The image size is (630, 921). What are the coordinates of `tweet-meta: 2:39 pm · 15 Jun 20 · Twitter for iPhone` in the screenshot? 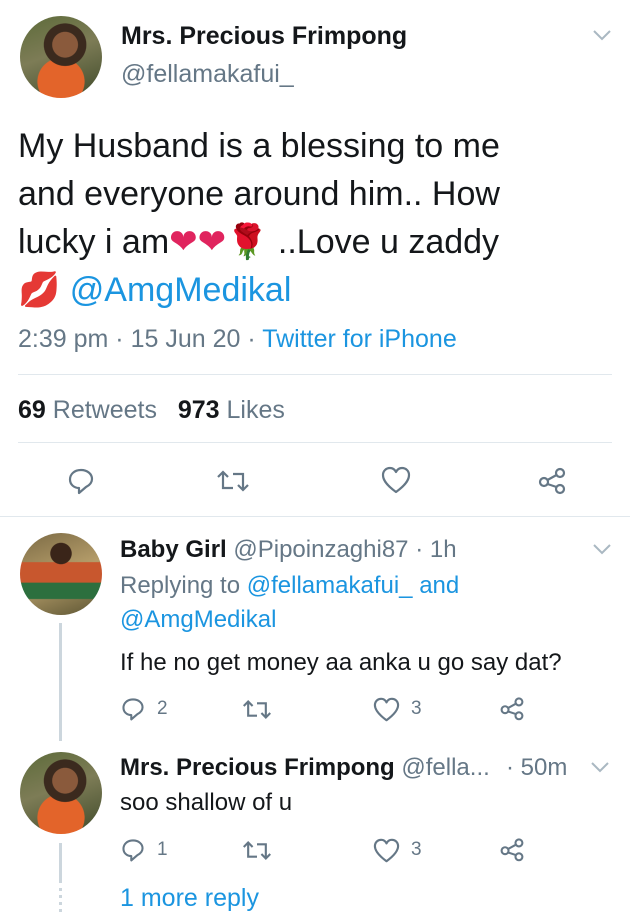 It's located at (237, 339).